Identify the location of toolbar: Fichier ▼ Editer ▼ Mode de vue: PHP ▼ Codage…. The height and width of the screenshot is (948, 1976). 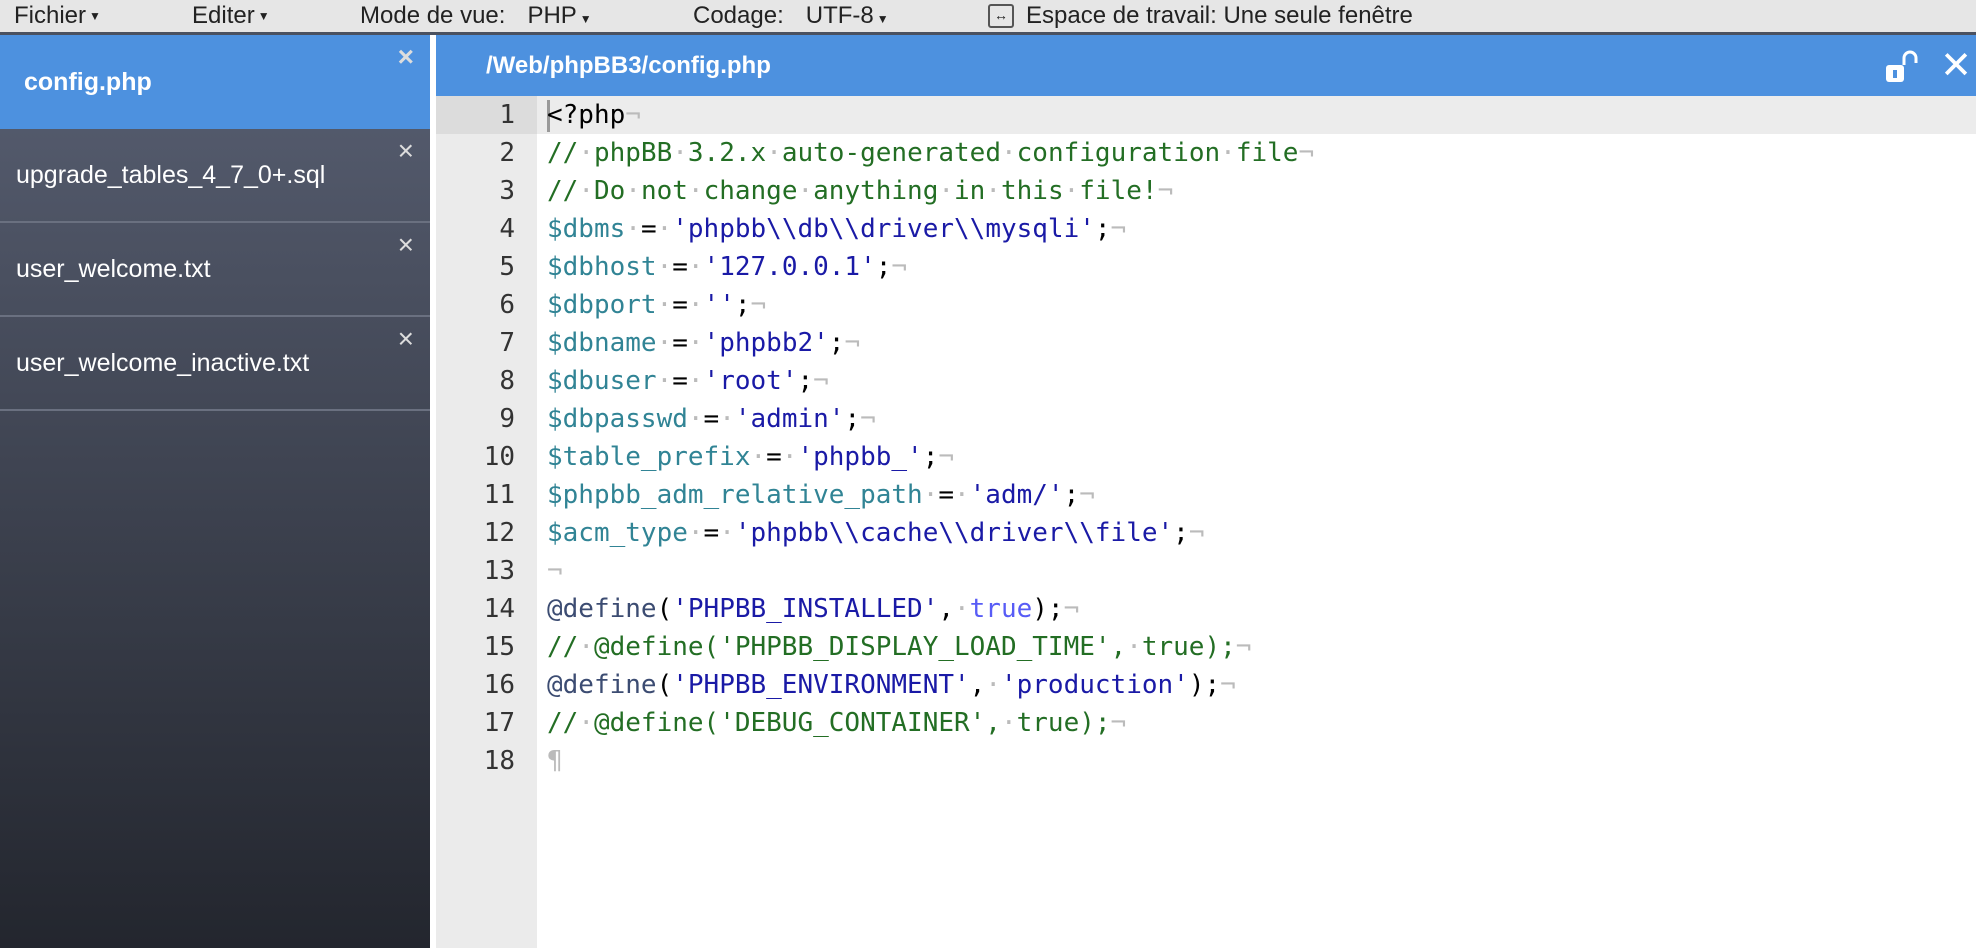
(988, 17).